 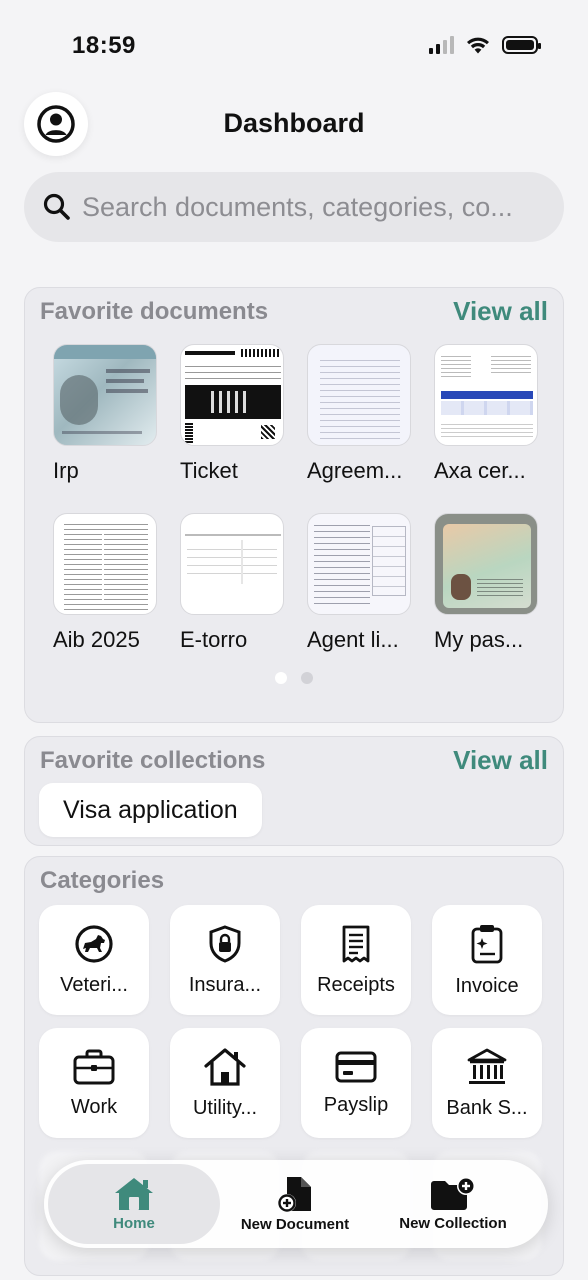 What do you see at coordinates (281, 678) in the screenshot?
I see `page-indicator-dot-active` at bounding box center [281, 678].